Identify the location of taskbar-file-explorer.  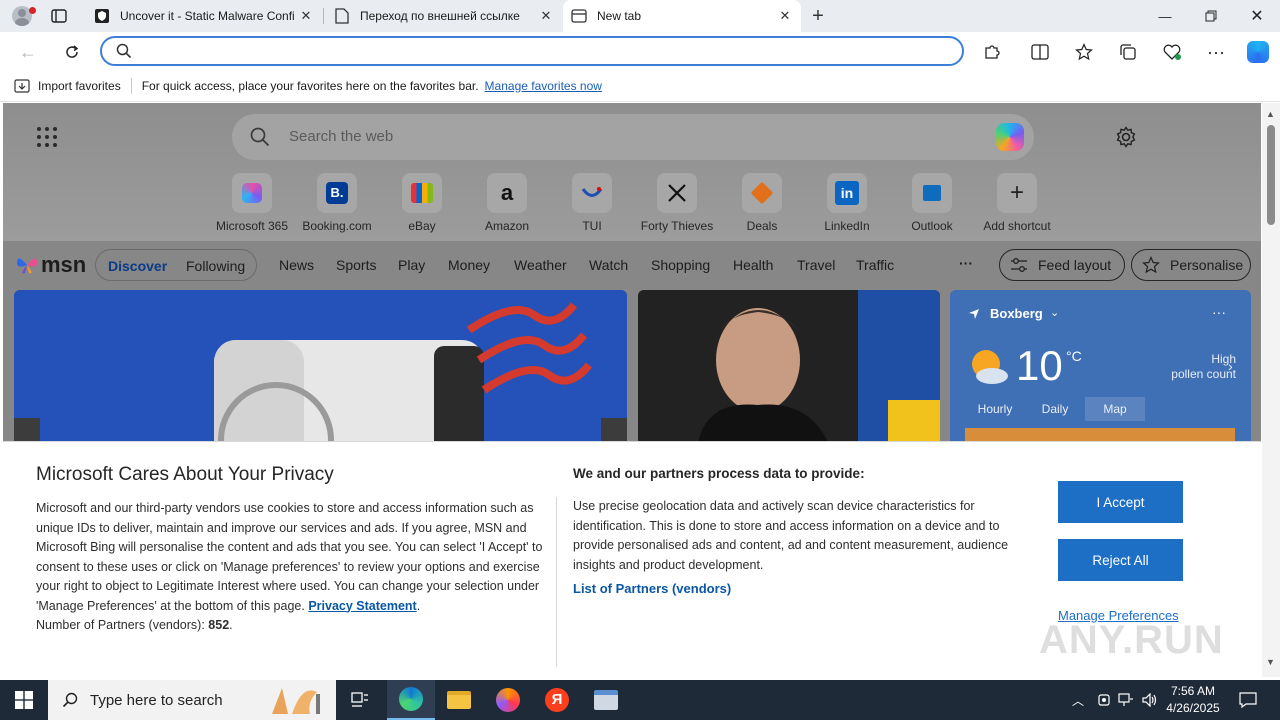
(459, 700).